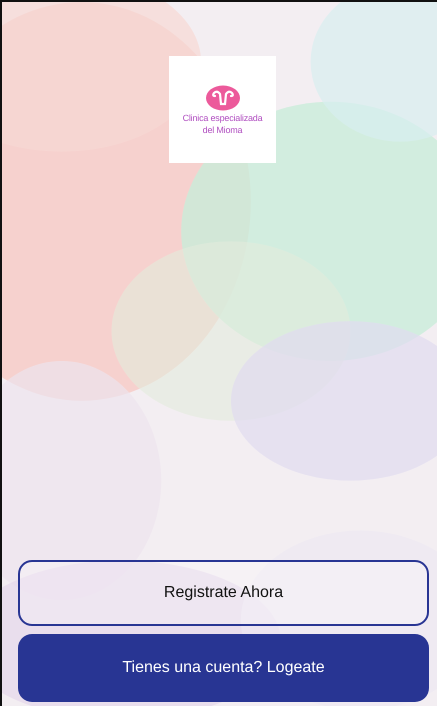 This screenshot has width=437, height=706. What do you see at coordinates (223, 668) in the screenshot?
I see `login-button: Tienes una cuenta? Logeate` at bounding box center [223, 668].